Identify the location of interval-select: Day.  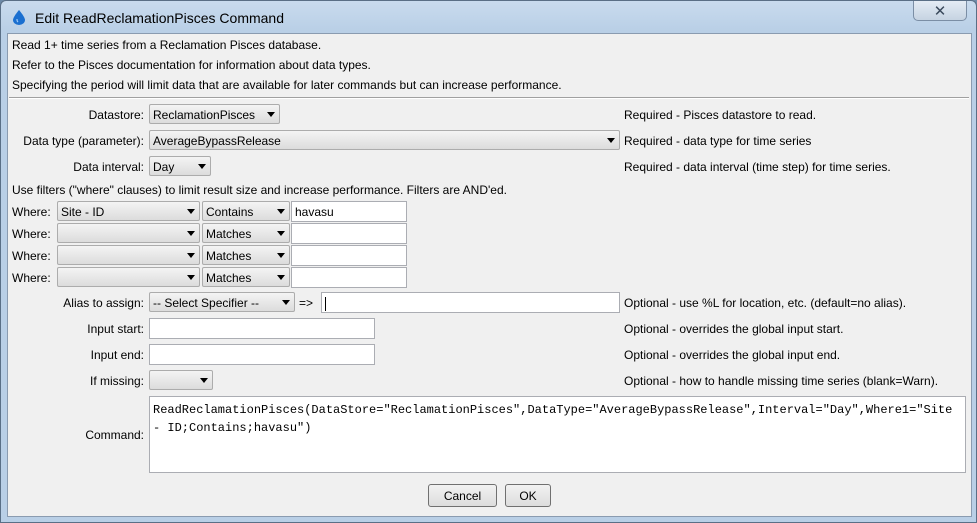
(180, 166).